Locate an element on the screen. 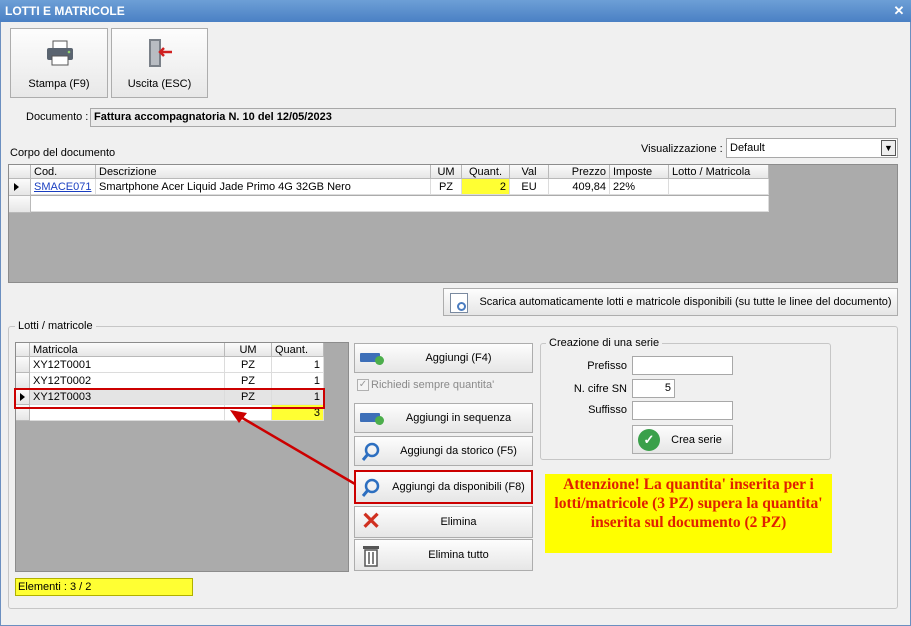 Image resolution: width=911 pixels, height=626 pixels. col-descrizione: Descrizione is located at coordinates (263, 172).